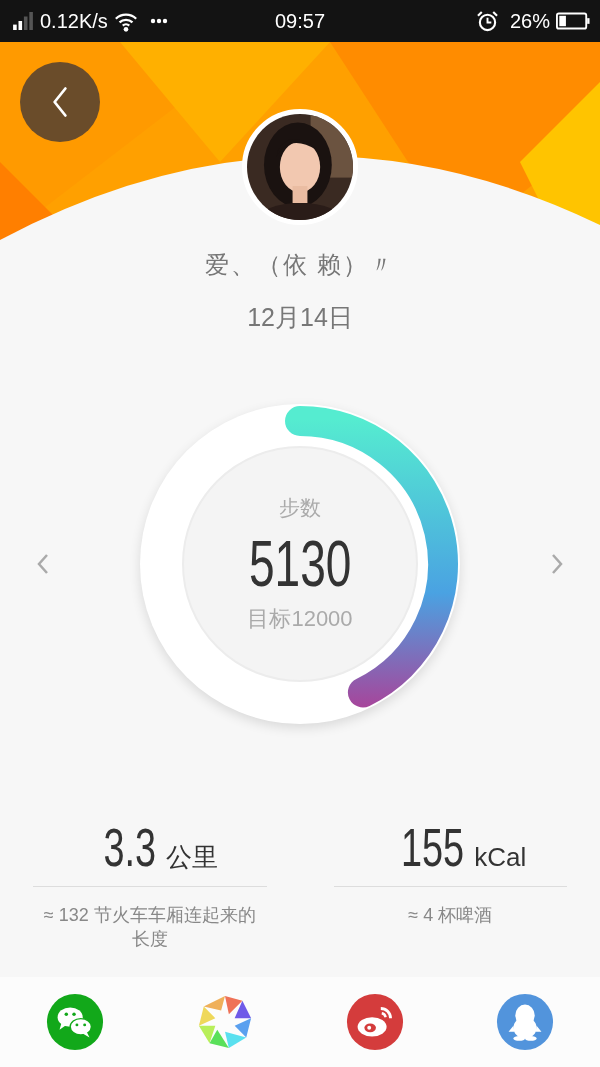 This screenshot has width=600, height=1067. Describe the element at coordinates (573, 21) in the screenshot. I see `battery-icon` at that location.